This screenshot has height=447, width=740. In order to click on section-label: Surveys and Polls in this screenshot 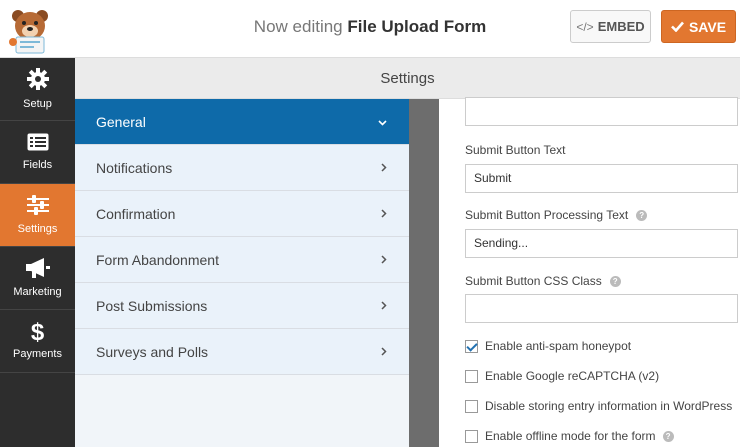, I will do `click(152, 351)`.